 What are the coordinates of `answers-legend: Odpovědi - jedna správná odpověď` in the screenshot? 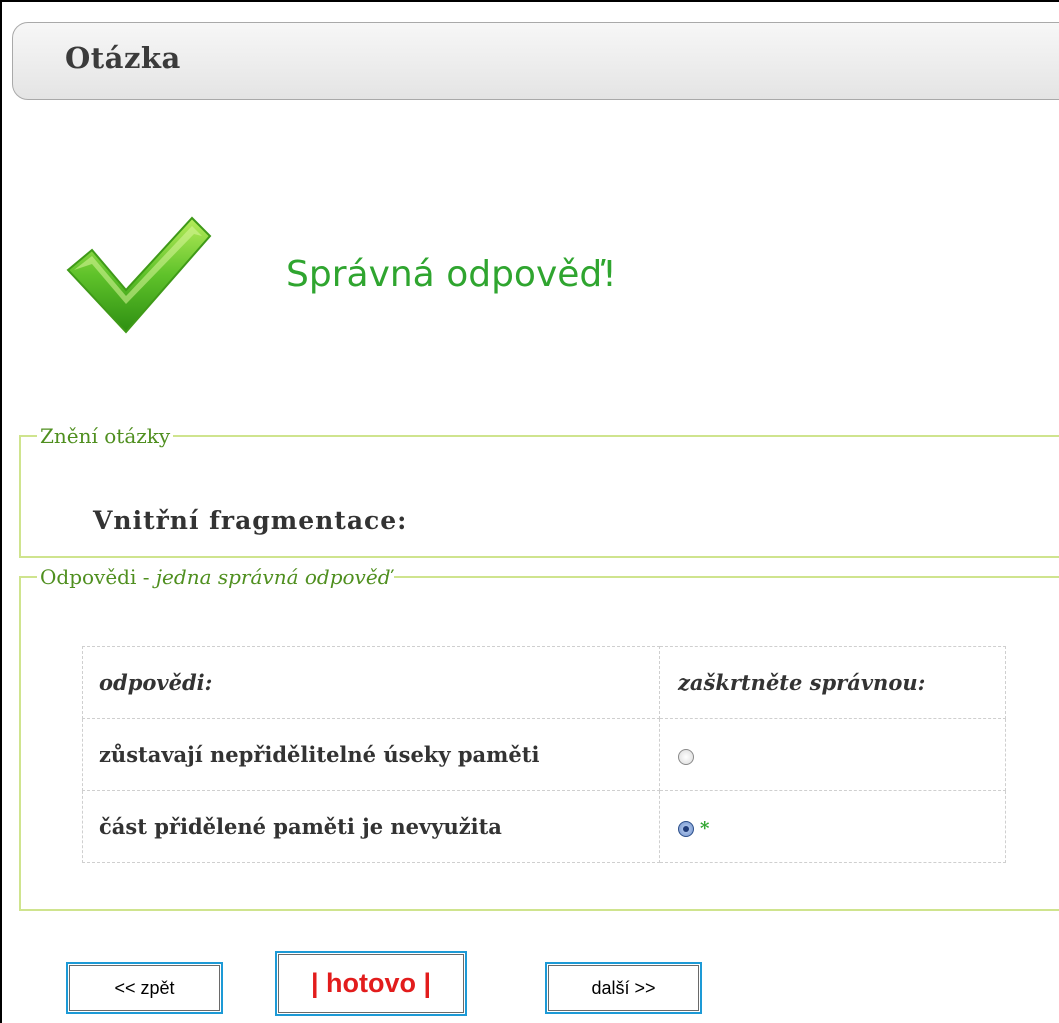 It's located at (215, 577).